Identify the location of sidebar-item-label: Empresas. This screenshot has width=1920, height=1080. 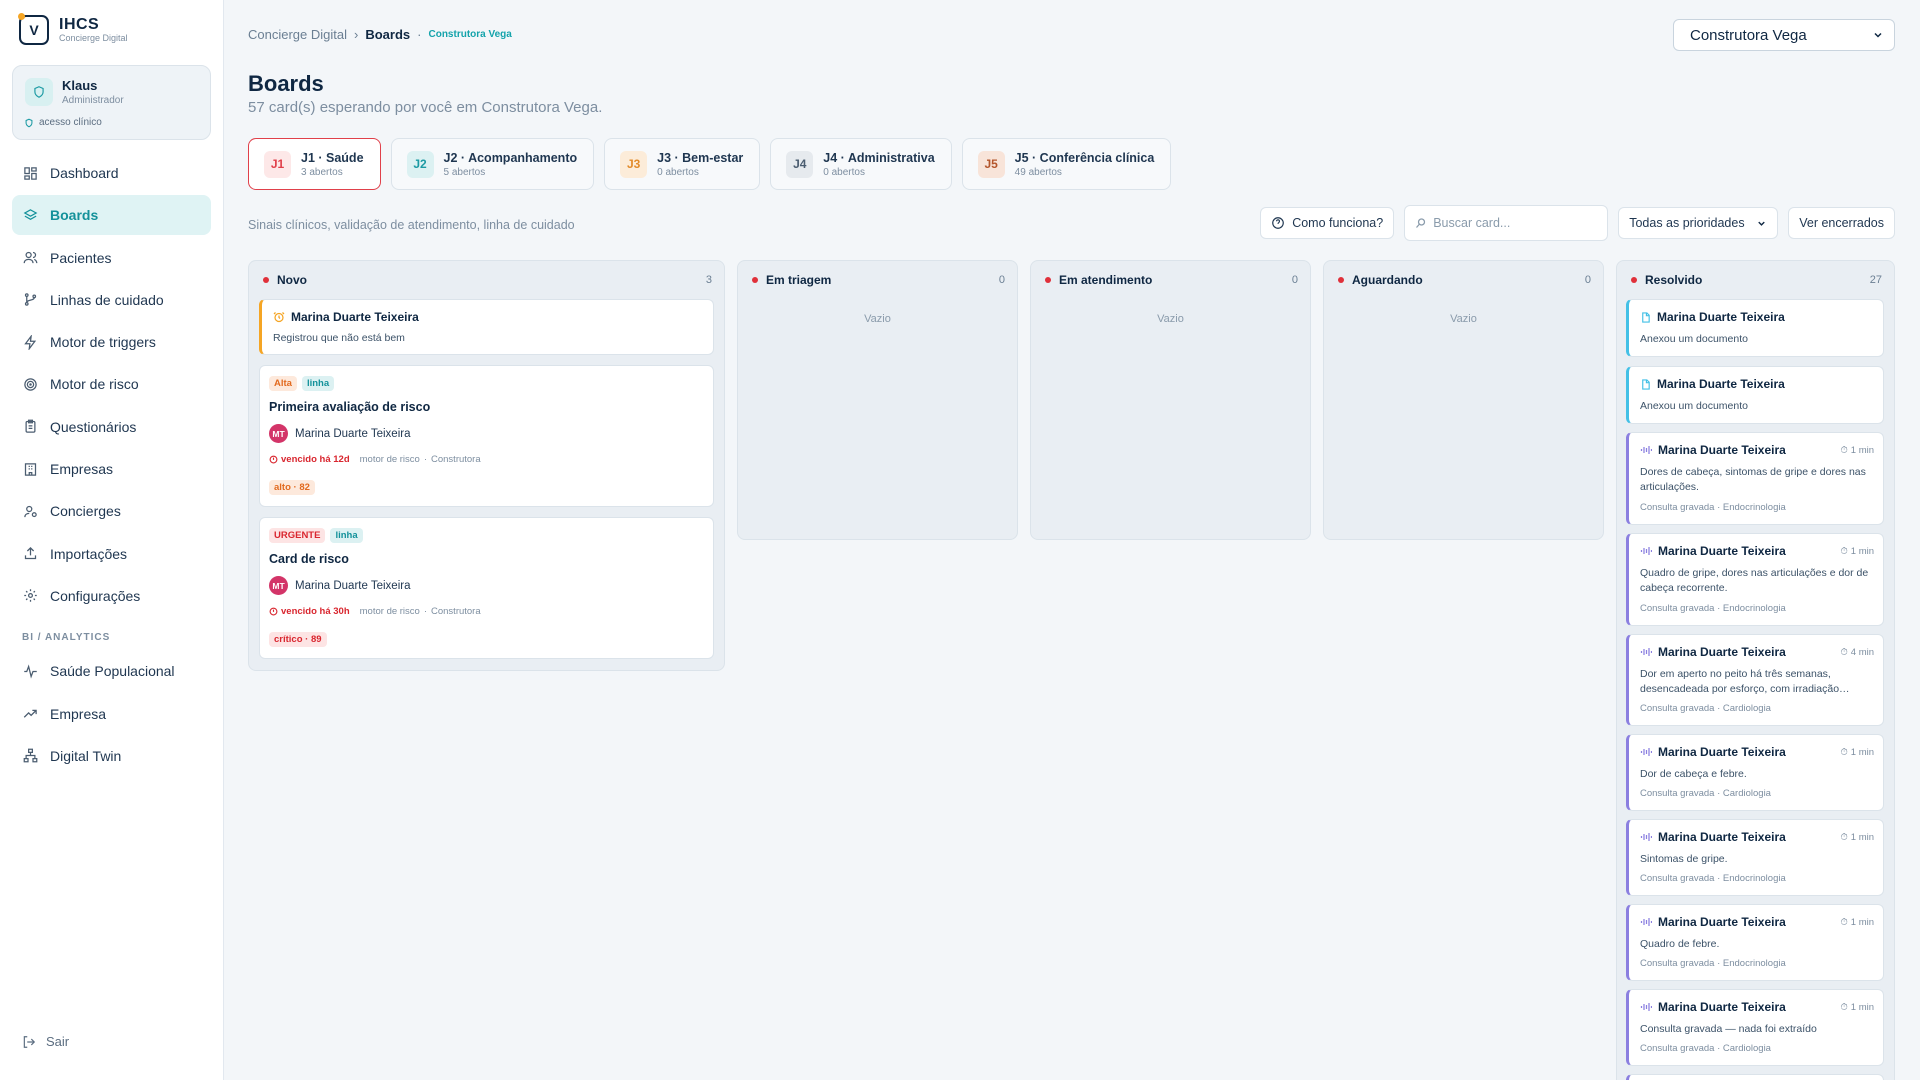
(82, 469).